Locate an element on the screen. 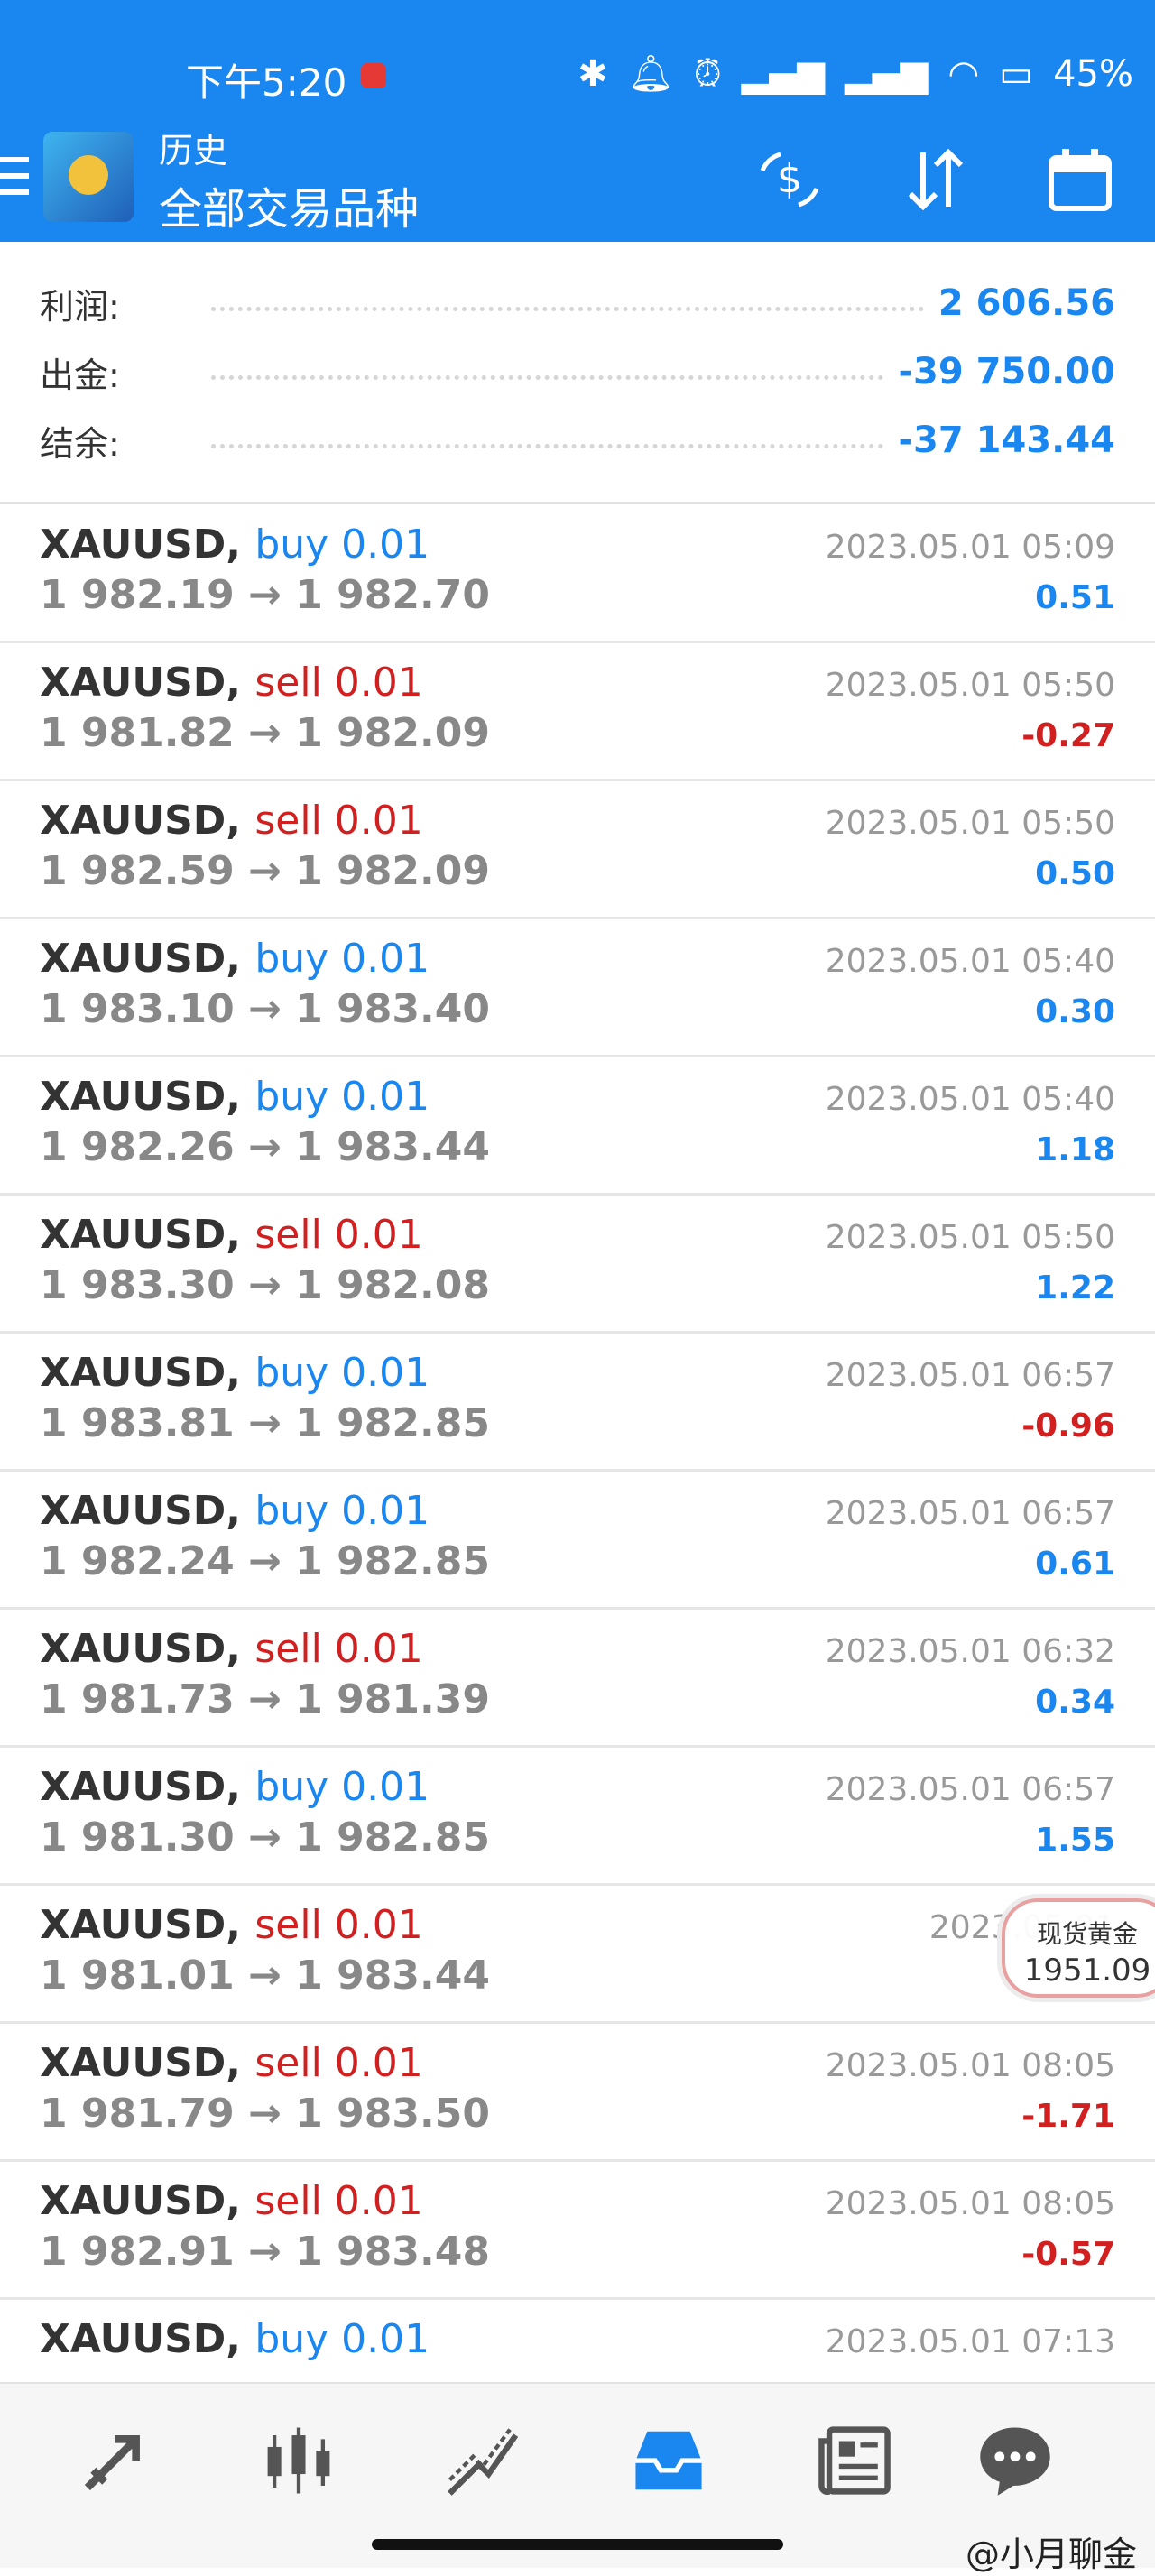 The image size is (1155, 2576). trade-profit: 1.18 is located at coordinates (1075, 1149).